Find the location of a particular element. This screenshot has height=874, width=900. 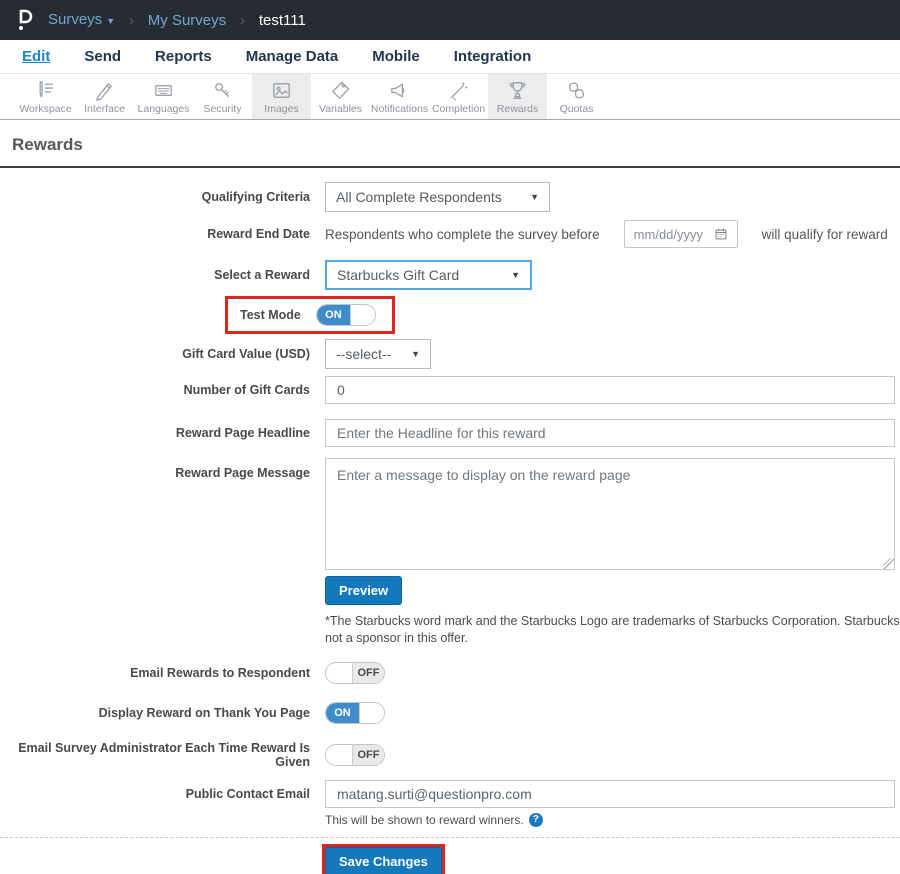

footer-dashed-divider is located at coordinates (450, 837).